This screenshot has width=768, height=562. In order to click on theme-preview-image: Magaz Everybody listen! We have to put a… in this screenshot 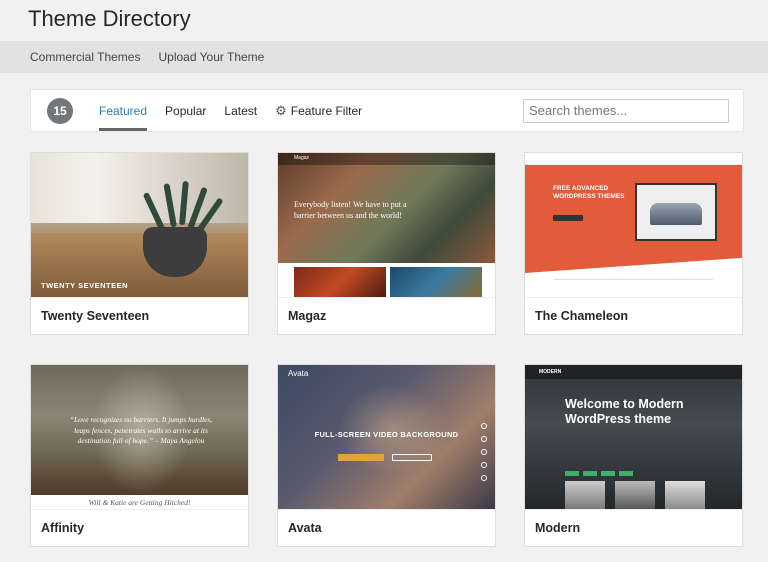, I will do `click(386, 225)`.